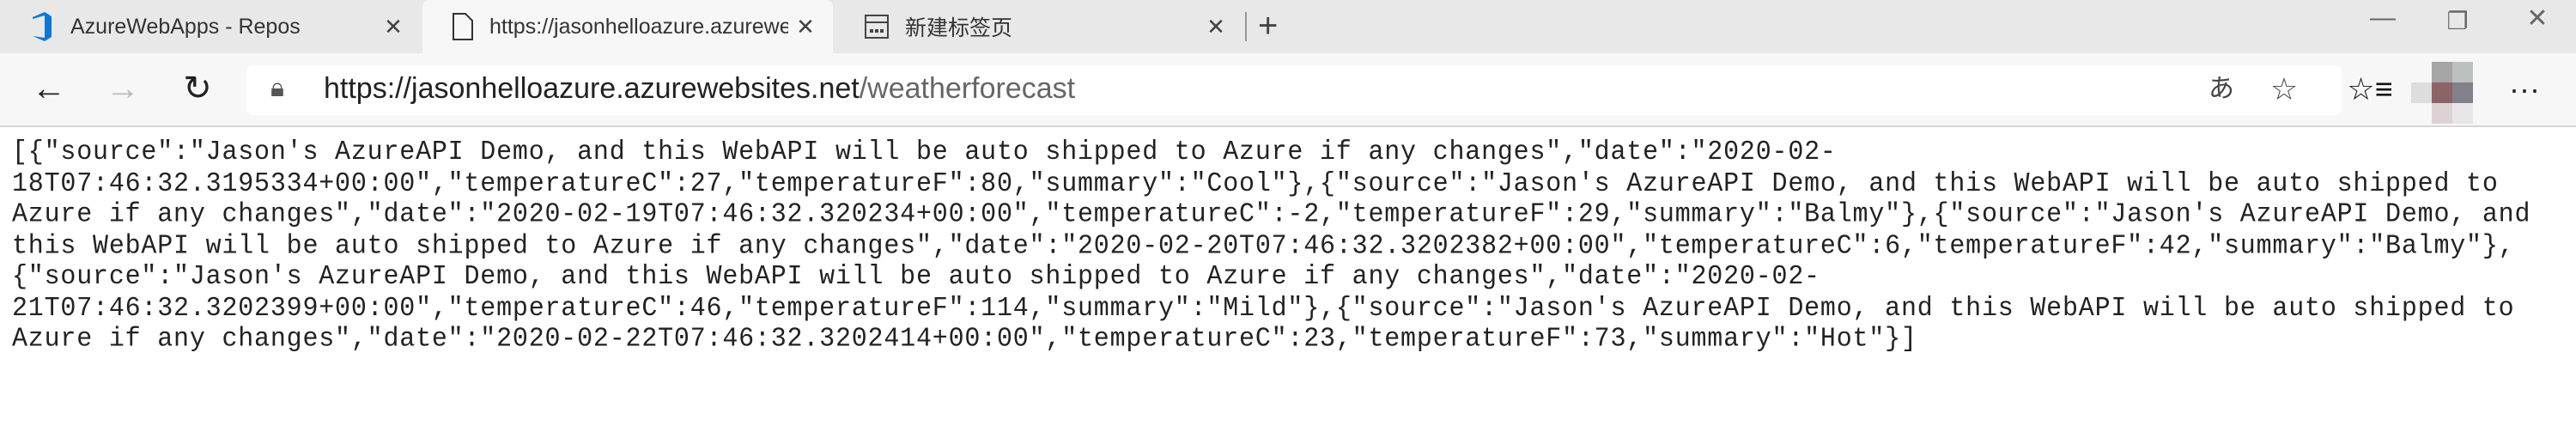  Describe the element at coordinates (877, 27) in the screenshot. I see `new-tab-page-icon` at that location.